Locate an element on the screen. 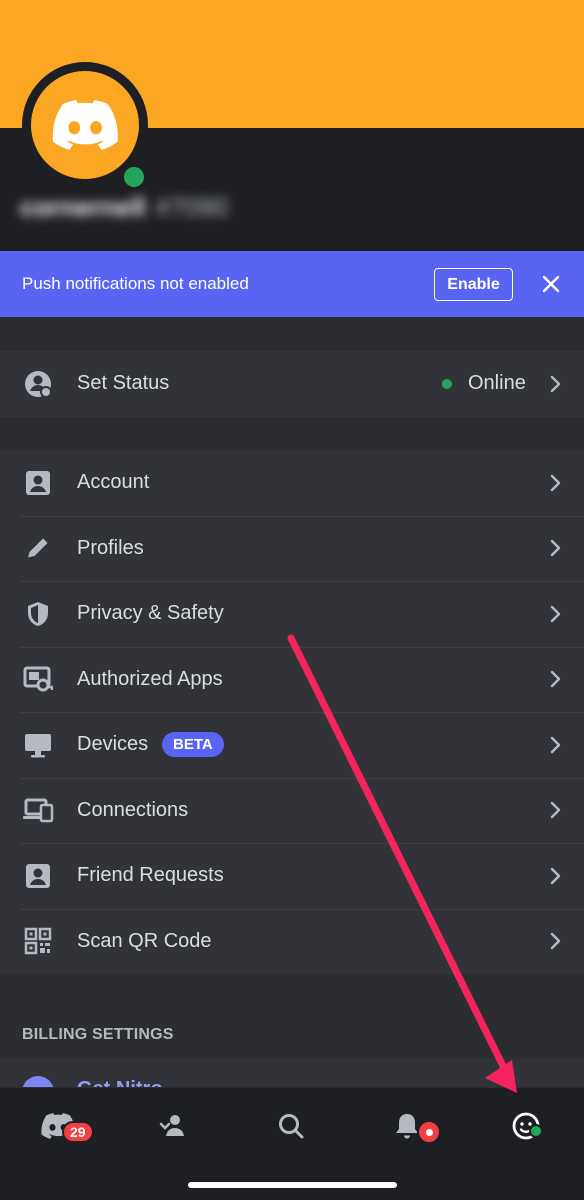 Image resolution: width=584 pixels, height=1200 pixels. menu-label: Privacy & Safety is located at coordinates (150, 613).